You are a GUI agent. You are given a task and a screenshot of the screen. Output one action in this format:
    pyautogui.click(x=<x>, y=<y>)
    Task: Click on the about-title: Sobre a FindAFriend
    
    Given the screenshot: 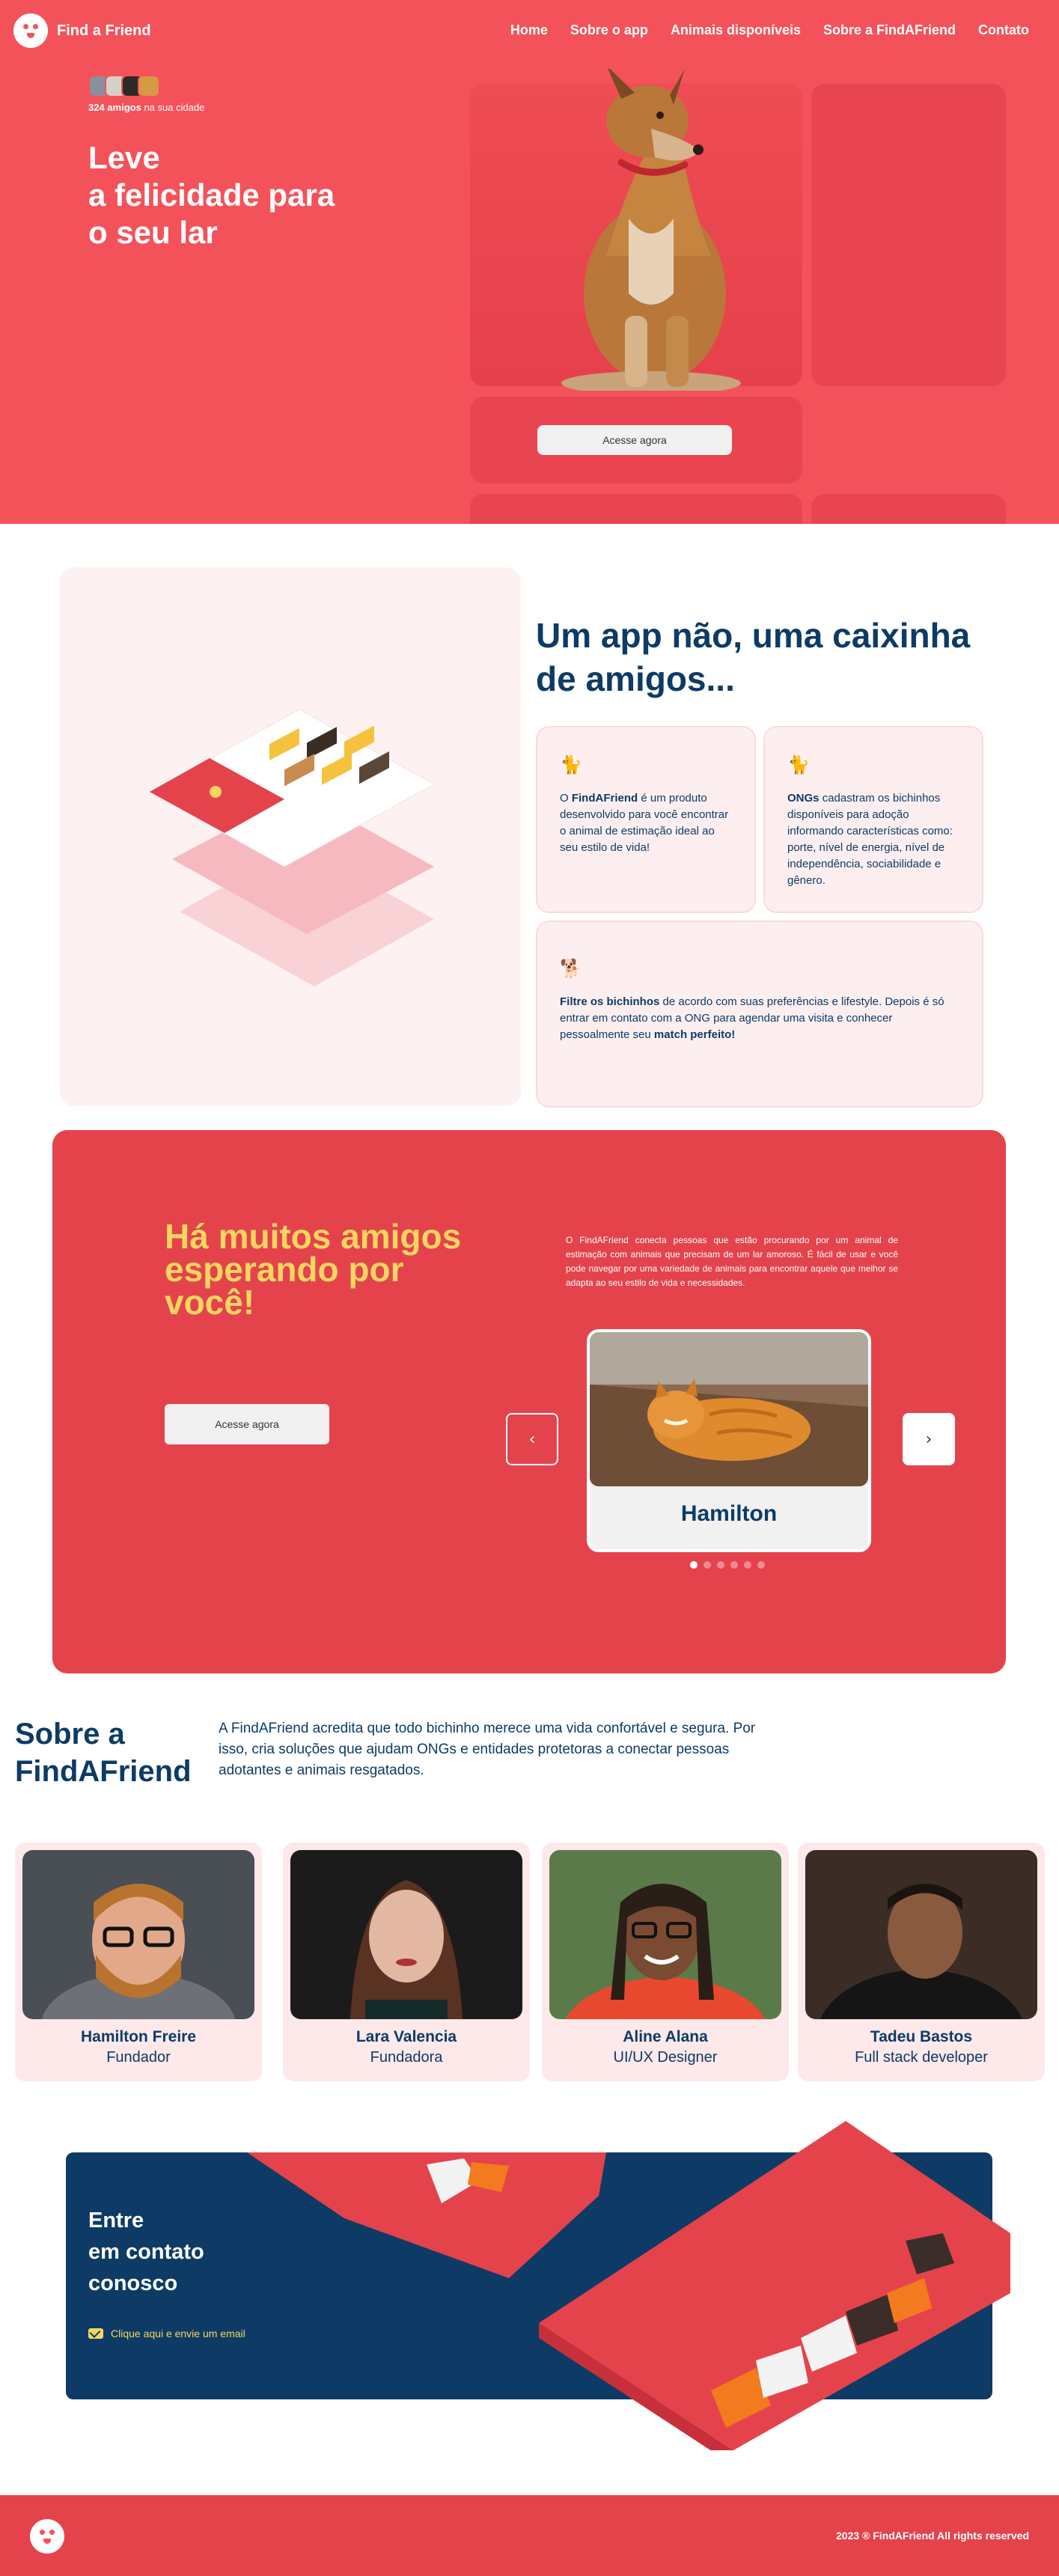 What is the action you would take?
    pyautogui.click(x=104, y=1753)
    